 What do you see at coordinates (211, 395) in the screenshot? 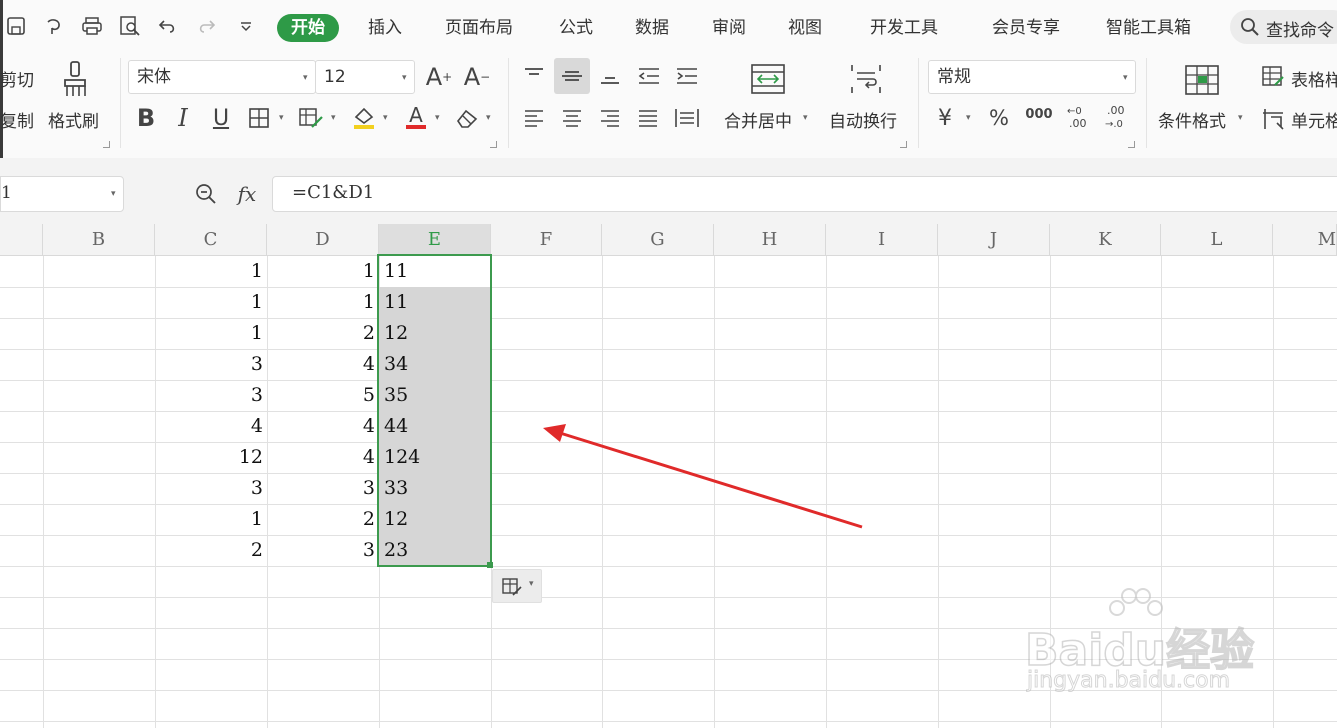
I see `cell-c5: 3` at bounding box center [211, 395].